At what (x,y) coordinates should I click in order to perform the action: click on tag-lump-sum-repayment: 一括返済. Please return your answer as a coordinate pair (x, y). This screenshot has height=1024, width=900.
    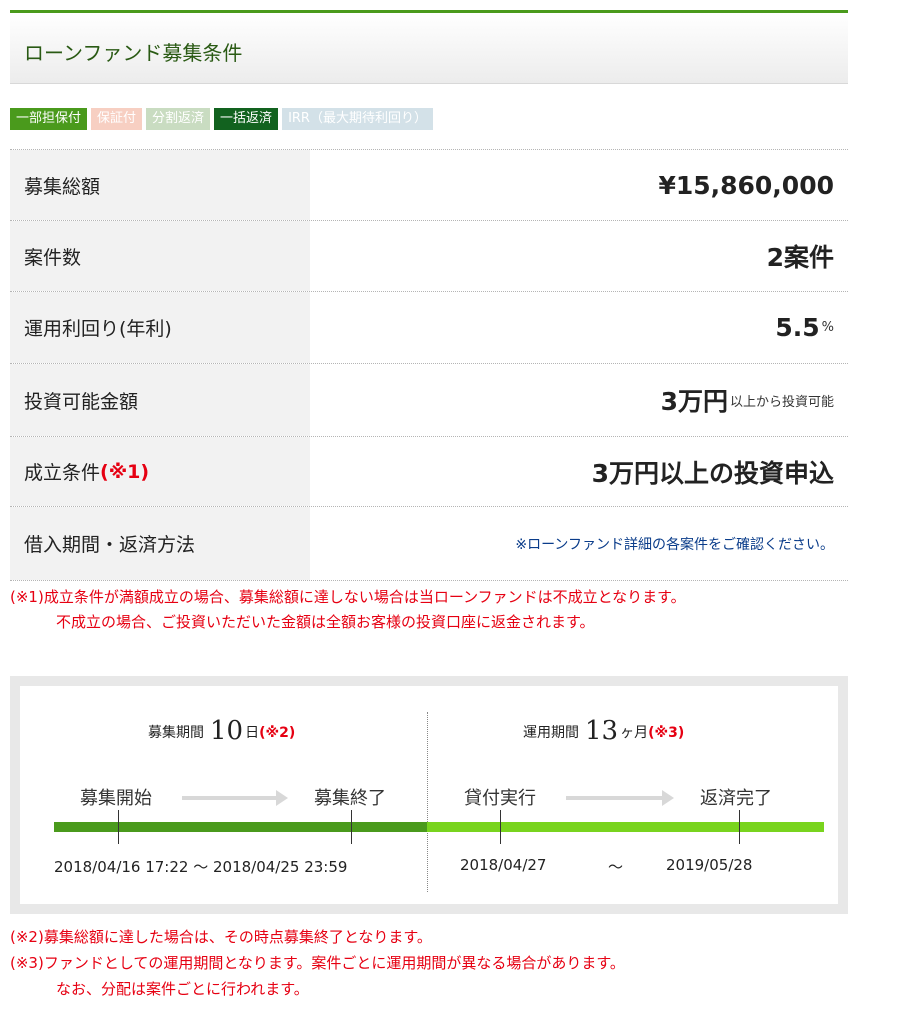
    Looking at the image, I should click on (246, 119).